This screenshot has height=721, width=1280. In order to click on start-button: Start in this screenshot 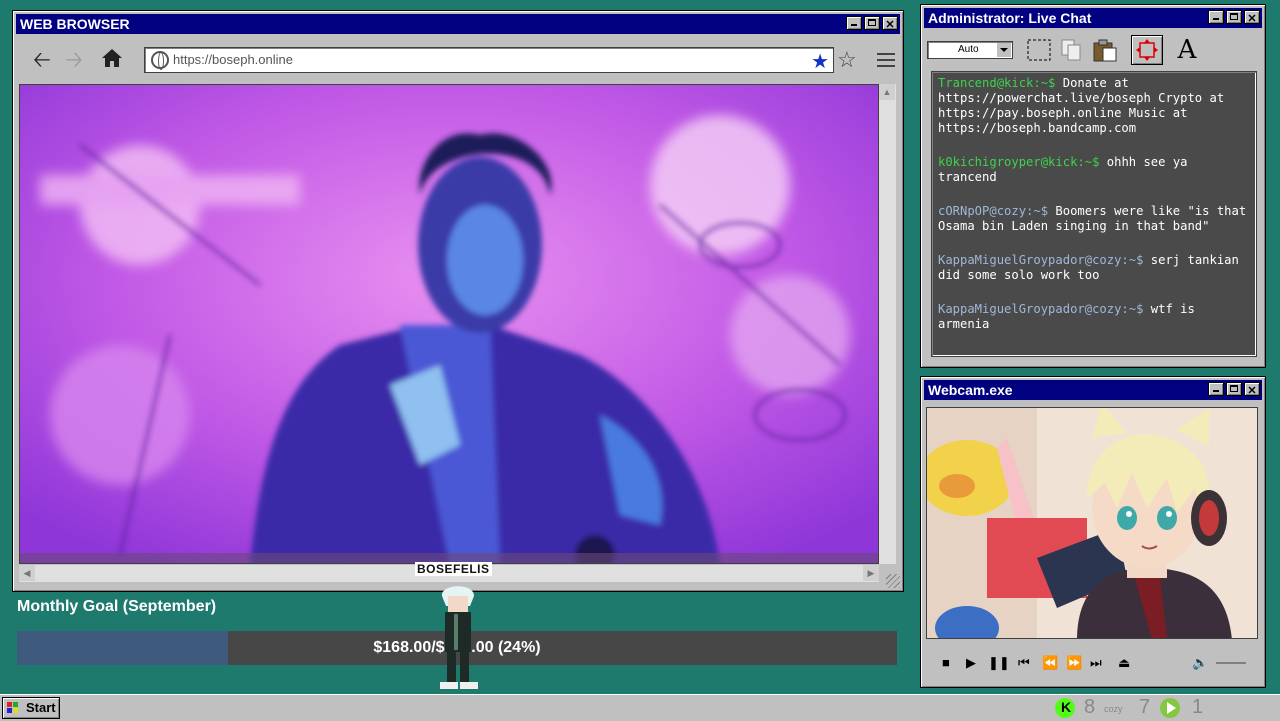, I will do `click(31, 708)`.